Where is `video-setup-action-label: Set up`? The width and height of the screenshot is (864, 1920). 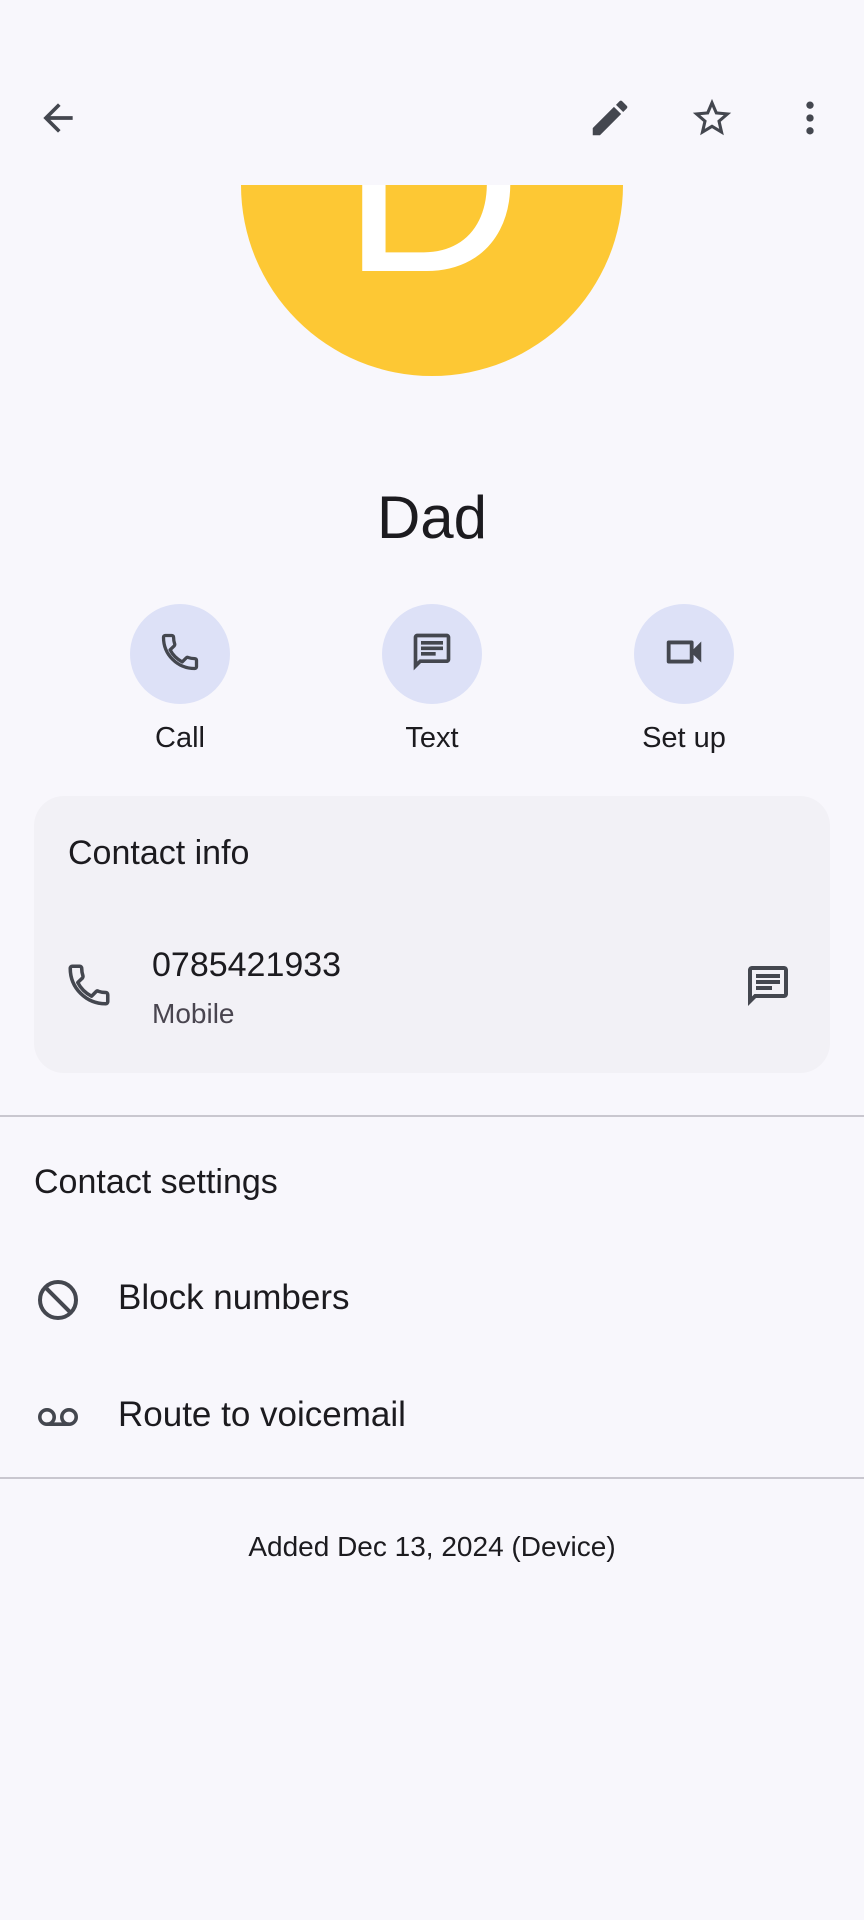 video-setup-action-label: Set up is located at coordinates (684, 738).